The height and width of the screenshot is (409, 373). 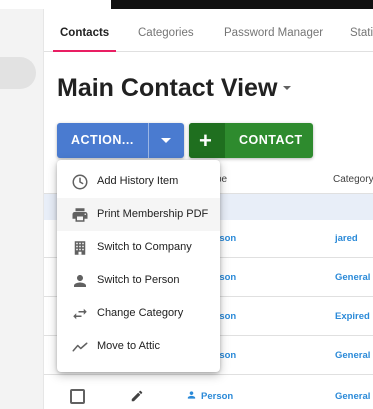 I want to click on action-dropdown-caret-icon, so click(x=166, y=140).